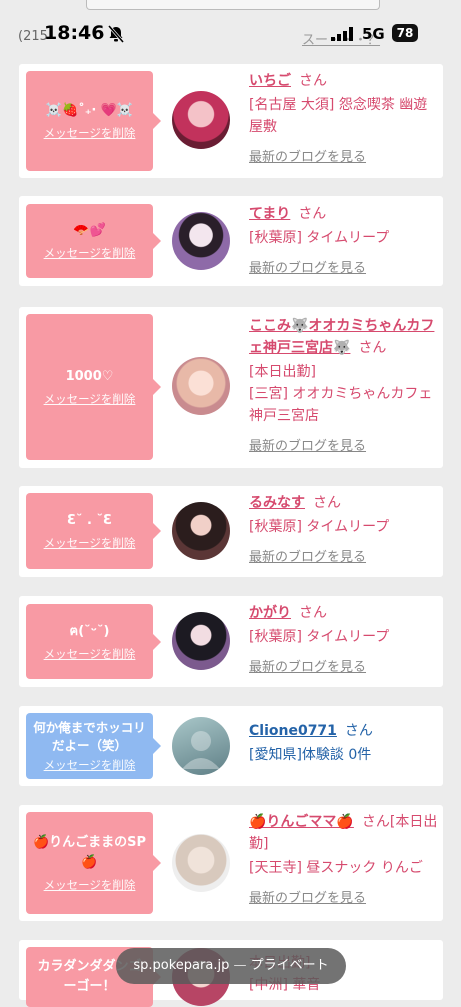 Image resolution: width=461 pixels, height=1007 pixels. Describe the element at coordinates (233, 5) in the screenshot. I see `top-search-box` at that location.